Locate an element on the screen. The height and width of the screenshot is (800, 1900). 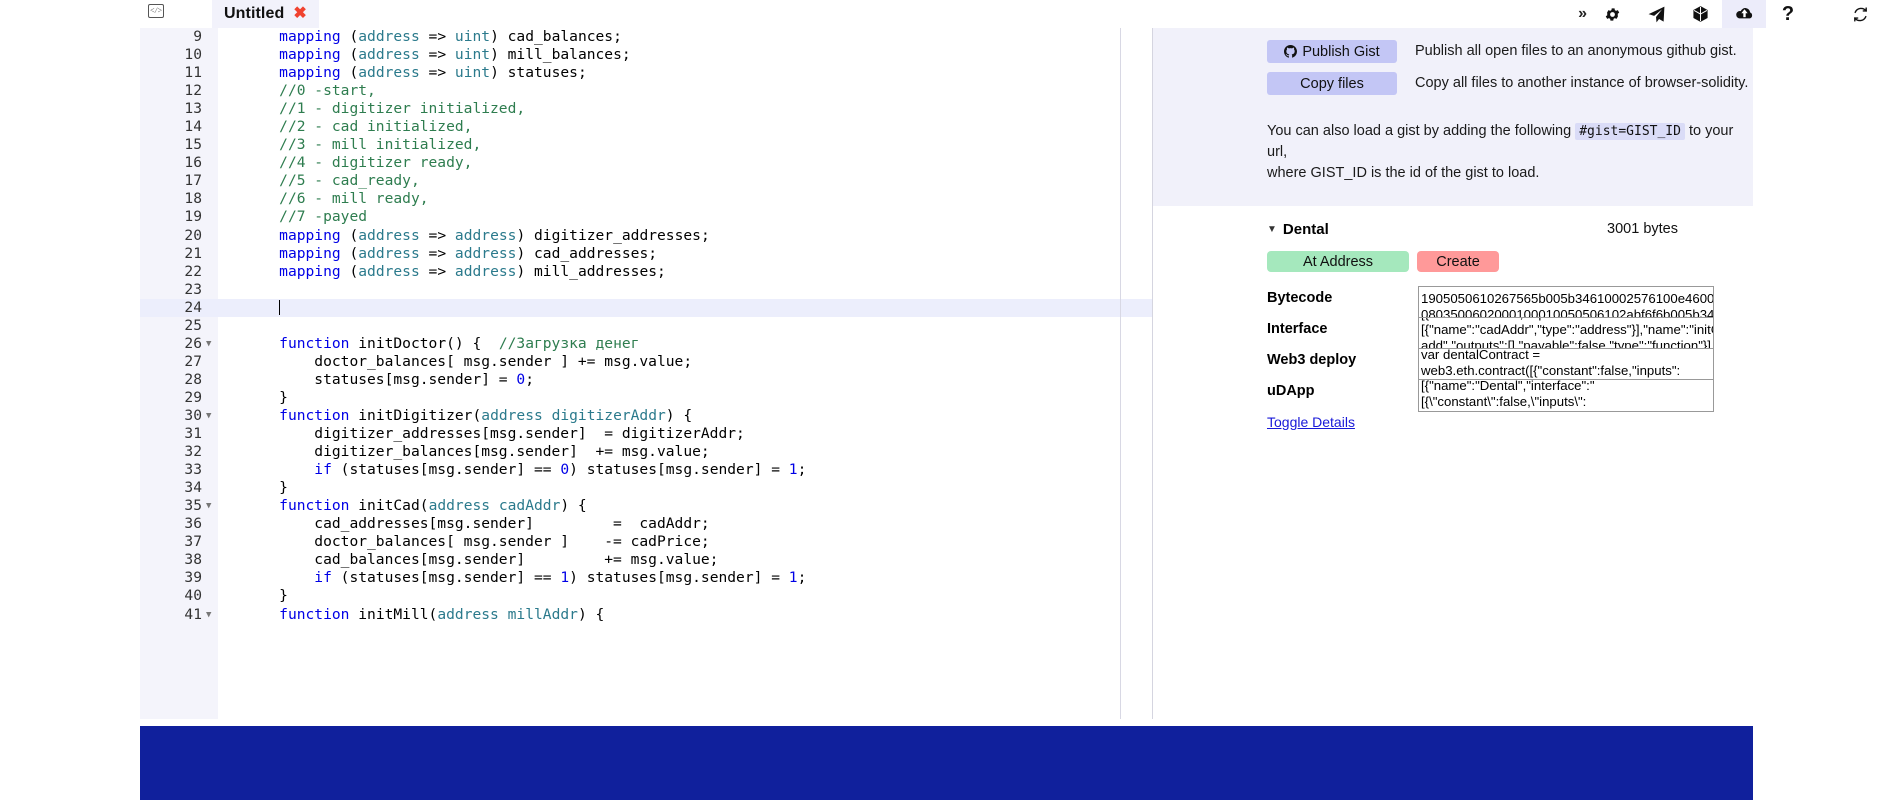
publish-gist-button: Publish Gist is located at coordinates (1332, 51).